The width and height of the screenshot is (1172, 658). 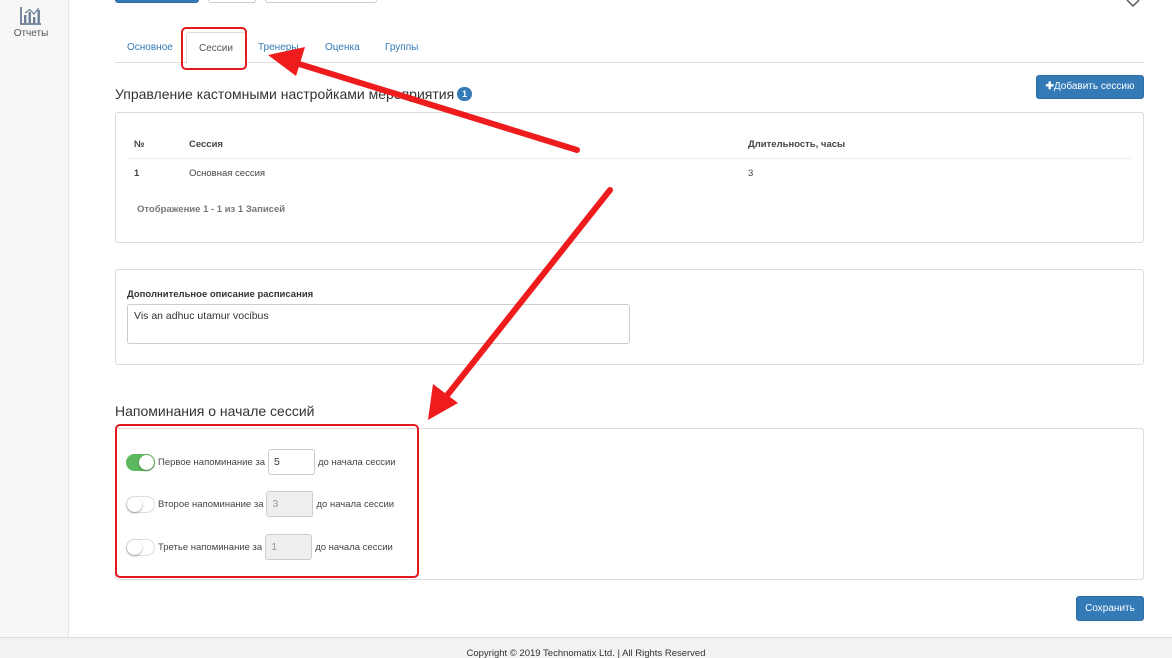 I want to click on top-primary-button, so click(x=157, y=1).